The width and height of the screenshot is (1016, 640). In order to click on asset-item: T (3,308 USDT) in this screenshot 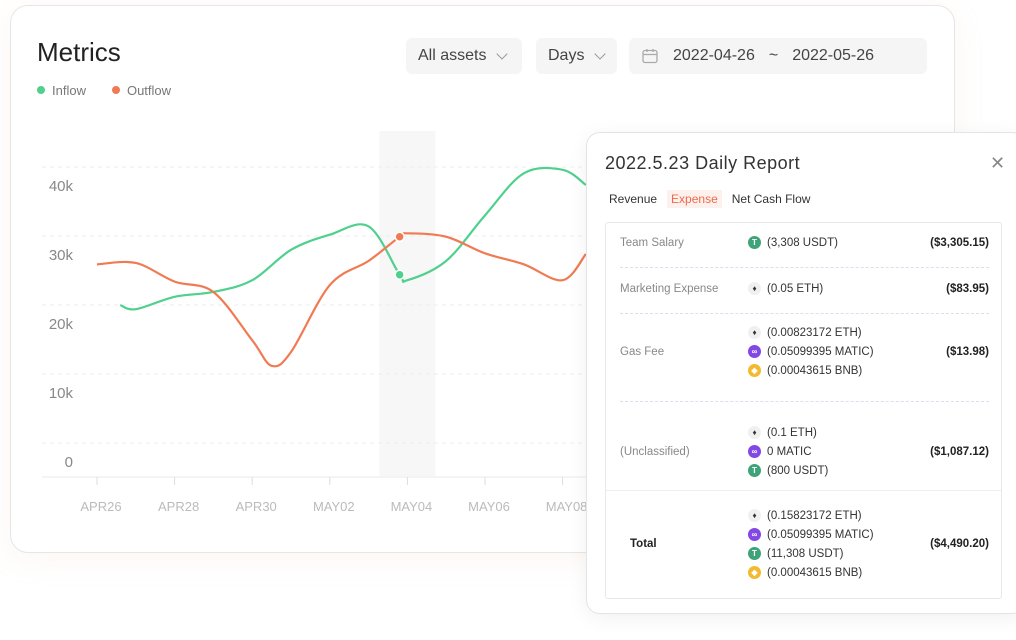, I will do `click(823, 242)`.